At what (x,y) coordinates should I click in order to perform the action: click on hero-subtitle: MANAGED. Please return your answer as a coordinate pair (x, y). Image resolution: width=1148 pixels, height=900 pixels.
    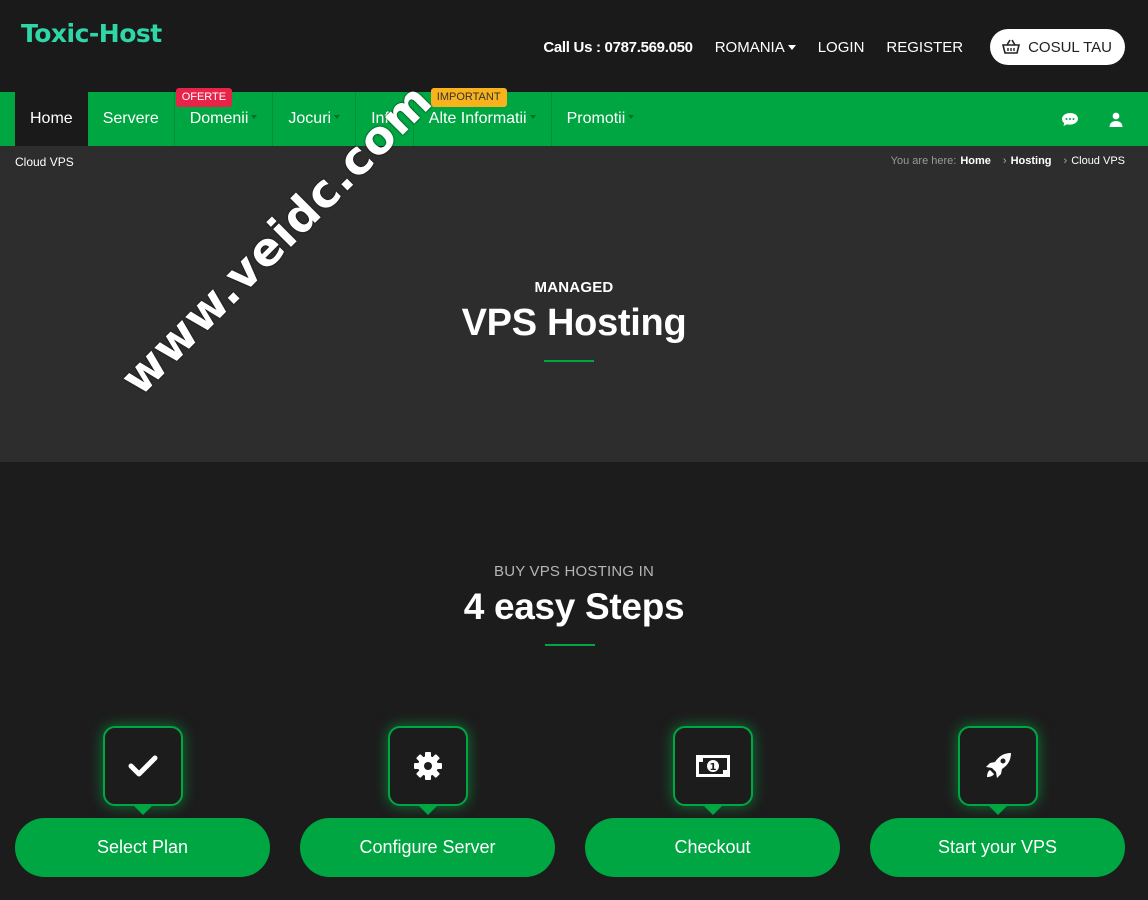
    Looking at the image, I should click on (574, 287).